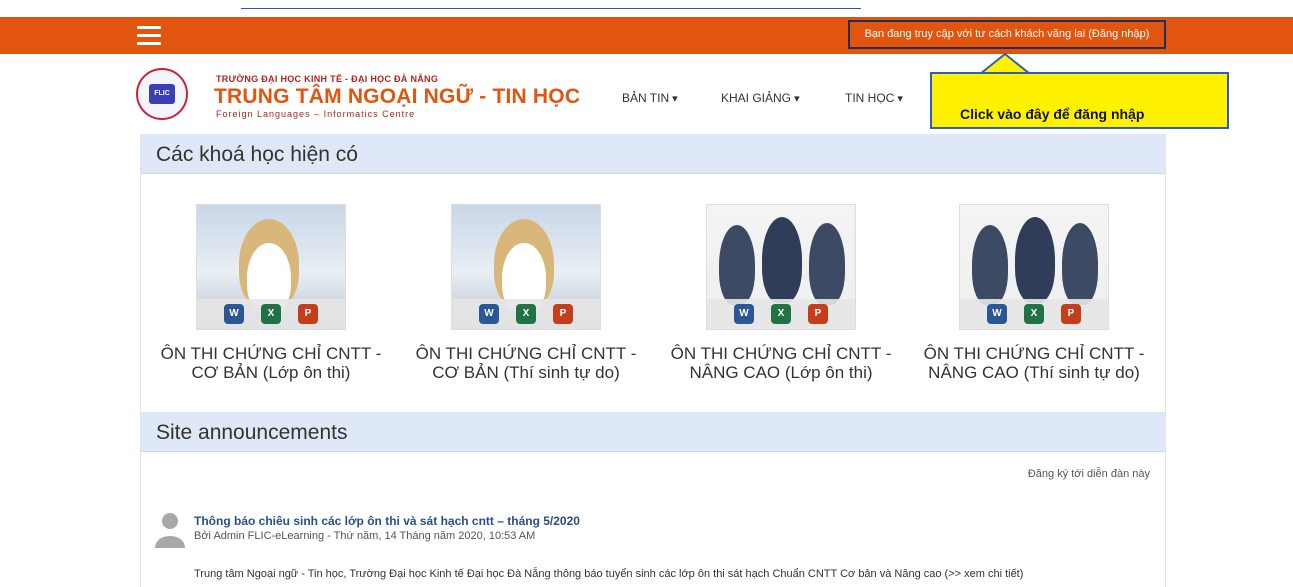 The height and width of the screenshot is (587, 1293). I want to click on logo-centre-name: TRUNG TÂM NGOẠI NGỮ - TIN HỌC, so click(397, 96).